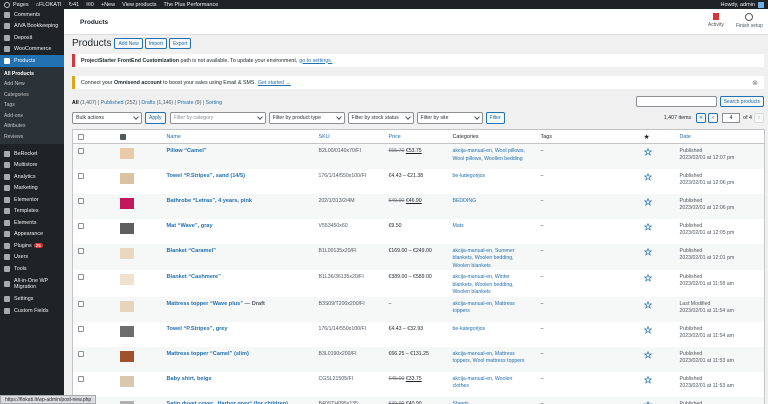  Describe the element at coordinates (32, 61) in the screenshot. I see `menu-item-products: Products` at that location.